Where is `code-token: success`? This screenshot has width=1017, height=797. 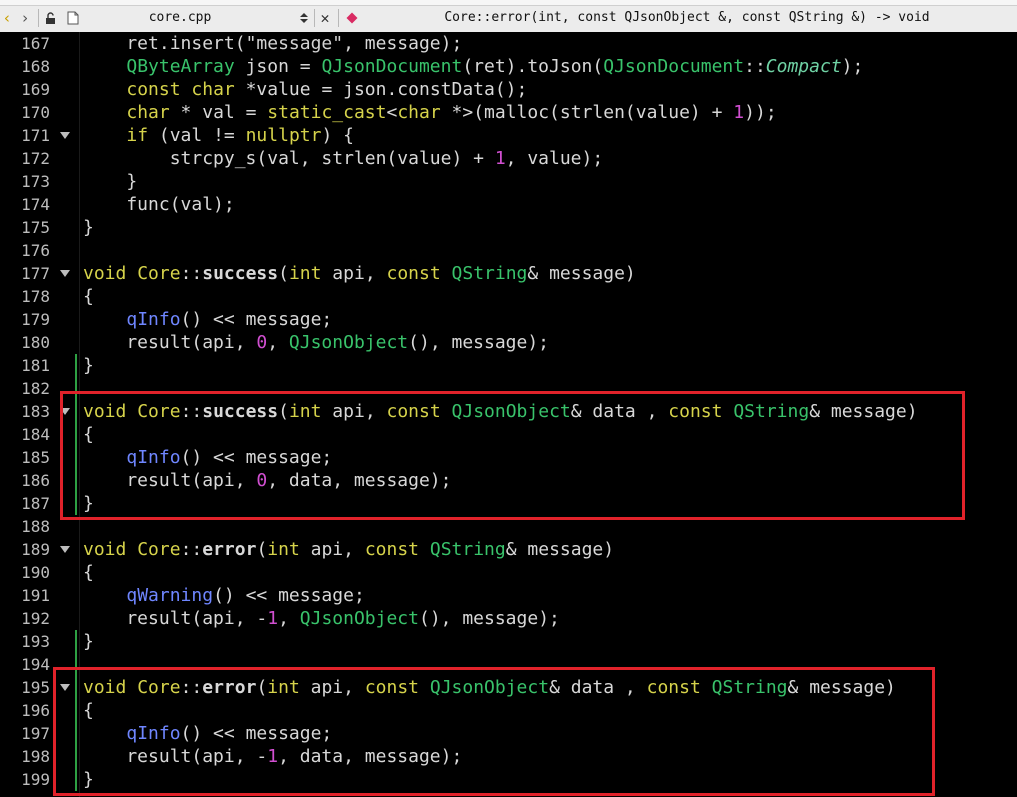 code-token: success is located at coordinates (240, 273).